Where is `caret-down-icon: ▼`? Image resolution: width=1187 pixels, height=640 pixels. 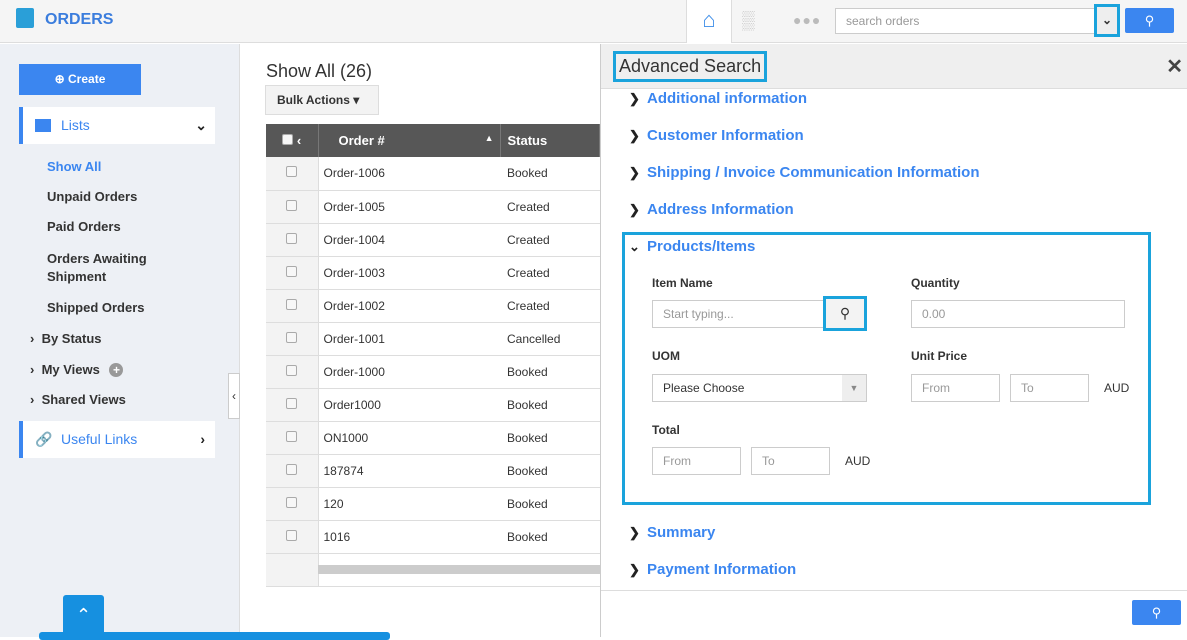
caret-down-icon: ▼ is located at coordinates (854, 388).